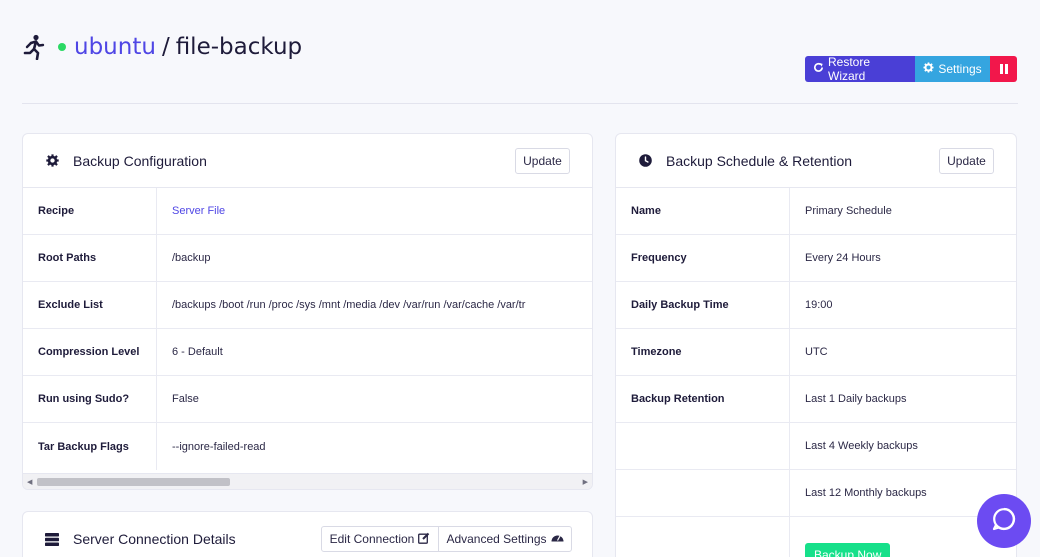 The image size is (1040, 557). I want to click on advanced-settings-button: Advanced Settings, so click(505, 539).